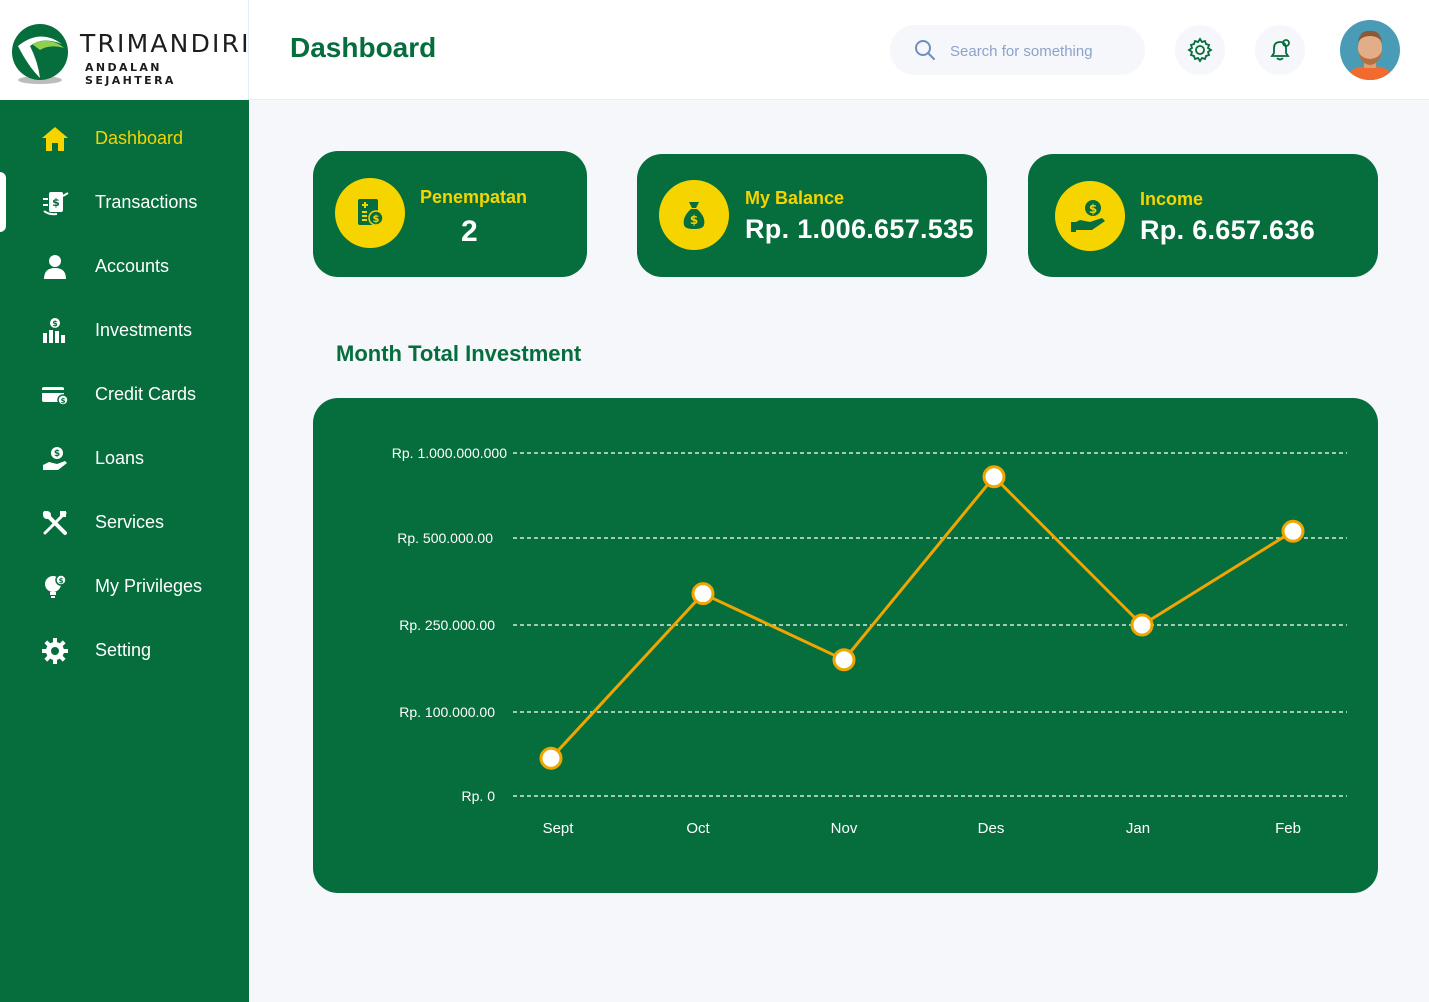 The image size is (1429, 1002). I want to click on document-money-icon: $, so click(370, 213).